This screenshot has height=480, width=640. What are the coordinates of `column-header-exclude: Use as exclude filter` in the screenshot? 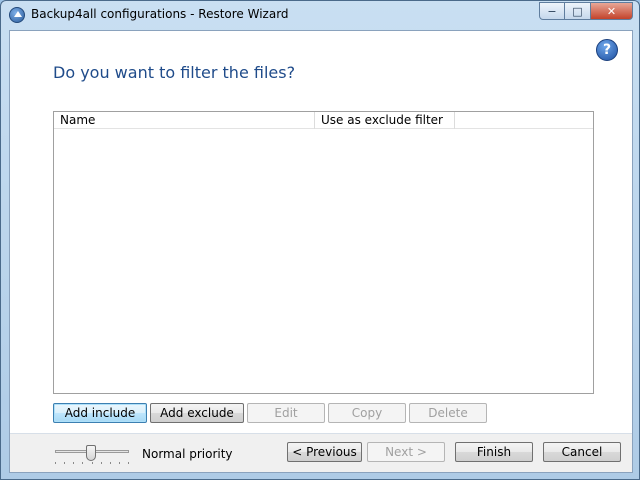 It's located at (385, 120).